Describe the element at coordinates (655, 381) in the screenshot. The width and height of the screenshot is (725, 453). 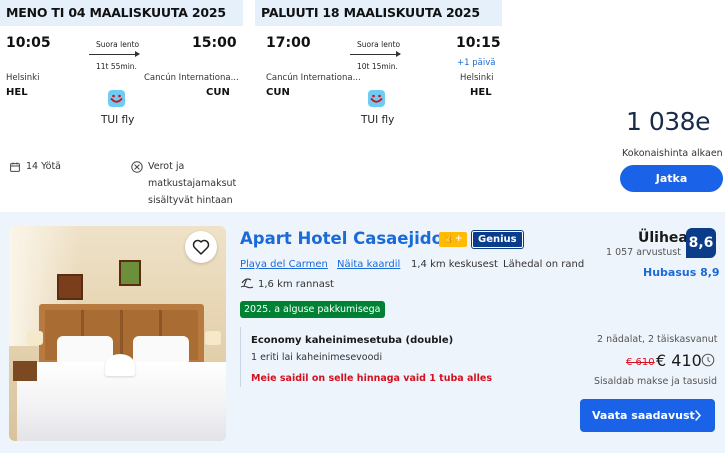
I see `includes-taxes: Sisaldab makse ja tasusid` at that location.